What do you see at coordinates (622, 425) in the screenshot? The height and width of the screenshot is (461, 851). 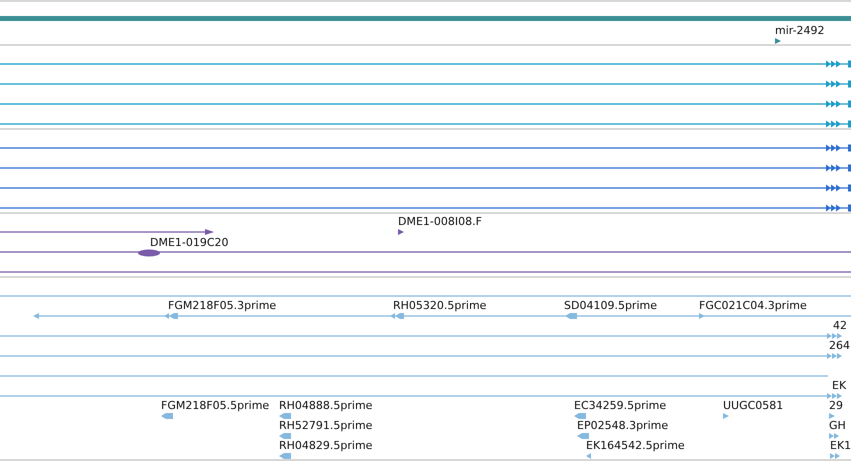 I see `feature-label: EP02548.3prime` at bounding box center [622, 425].